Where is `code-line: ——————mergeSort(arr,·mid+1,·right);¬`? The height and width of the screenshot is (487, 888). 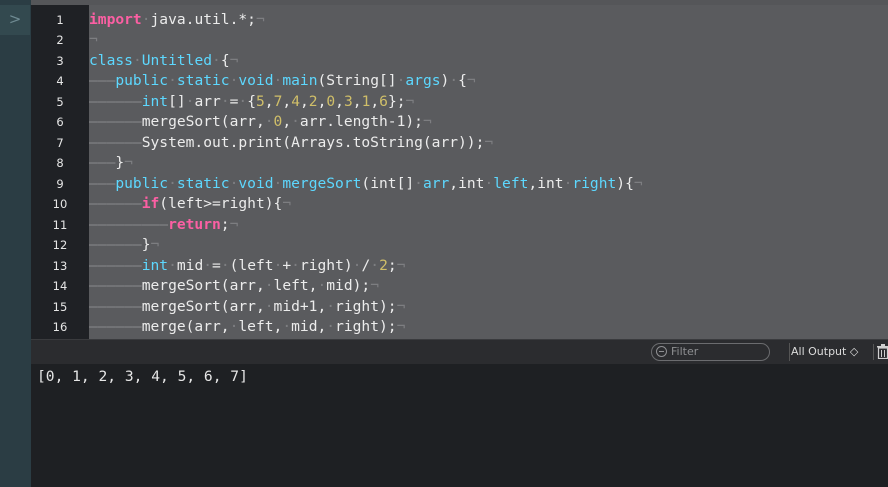
code-line: ——————mergeSort(arr,·mid+1,·right);¬ is located at coordinates (247, 307).